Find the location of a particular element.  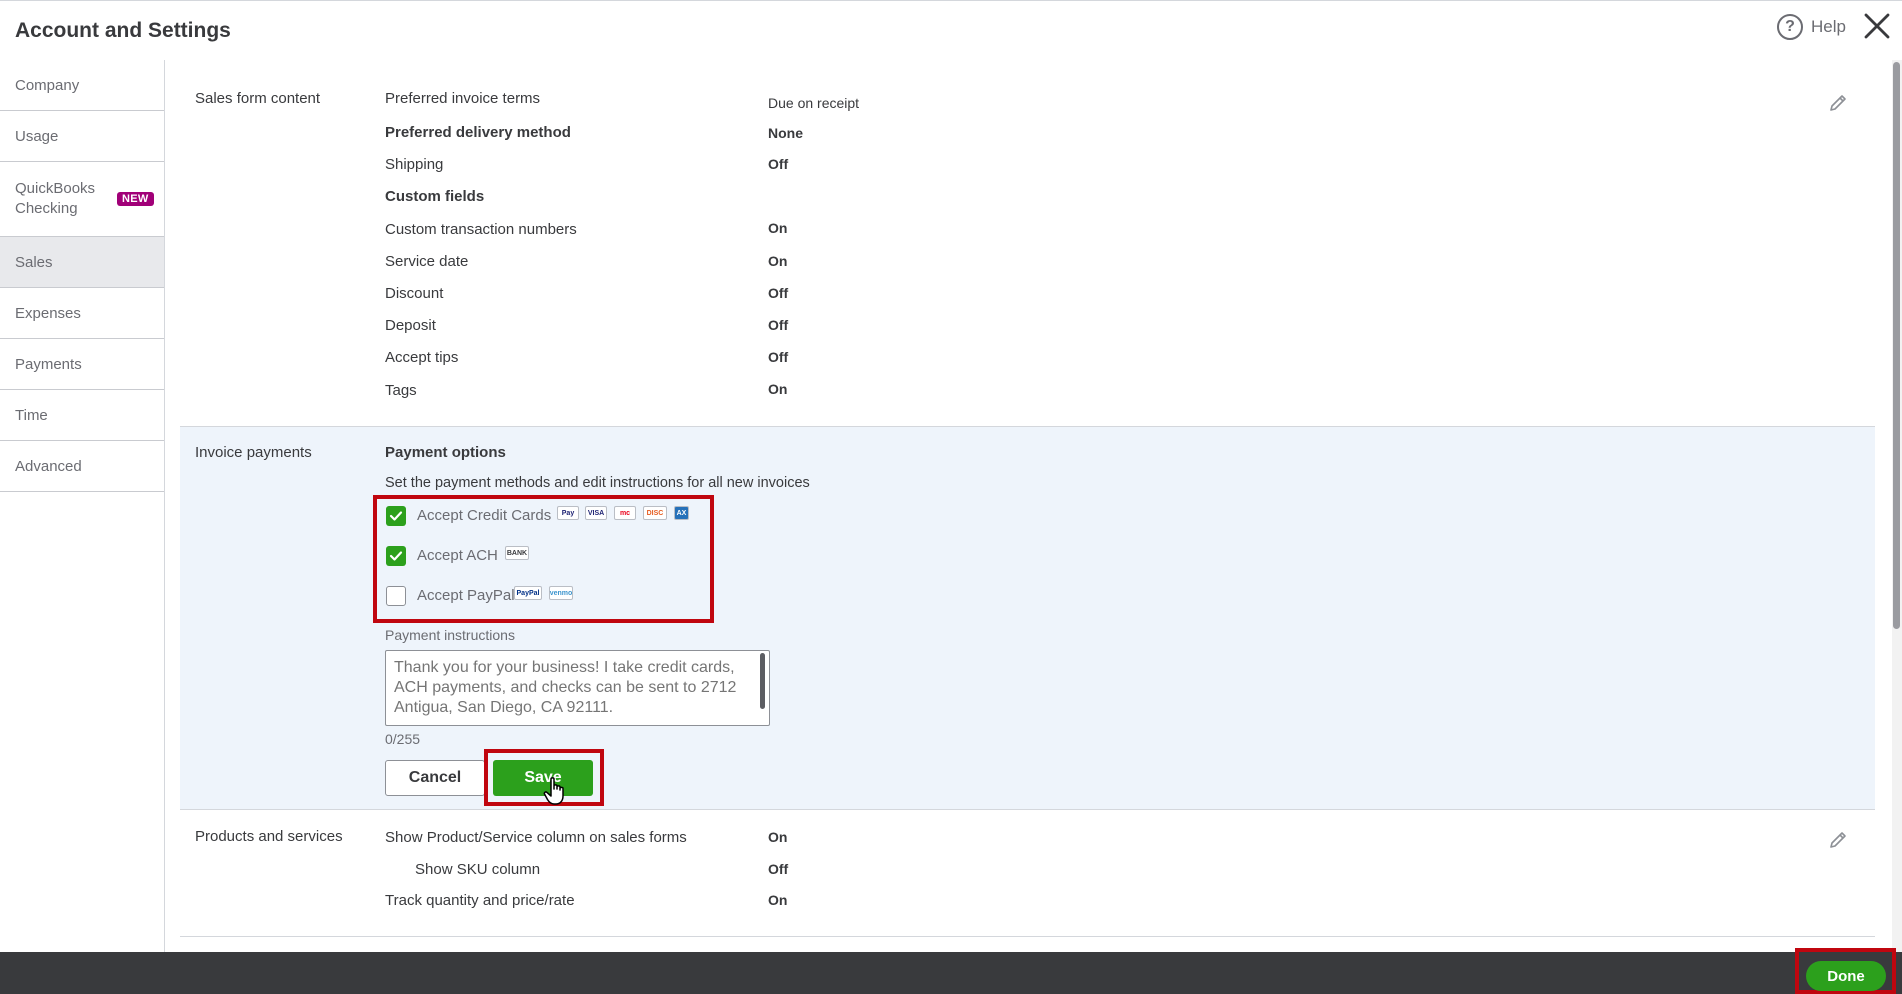

visa-icon: VISA is located at coordinates (596, 513).